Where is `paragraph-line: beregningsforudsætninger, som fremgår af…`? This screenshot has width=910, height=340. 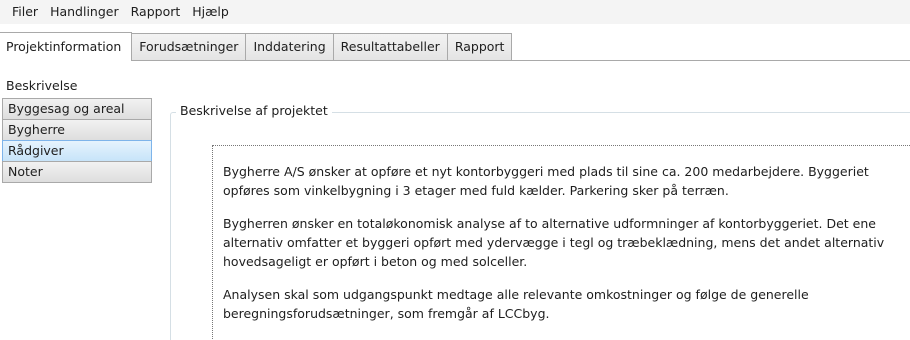 paragraph-line: beregningsforudsætninger, som fremgår af… is located at coordinates (386, 313).